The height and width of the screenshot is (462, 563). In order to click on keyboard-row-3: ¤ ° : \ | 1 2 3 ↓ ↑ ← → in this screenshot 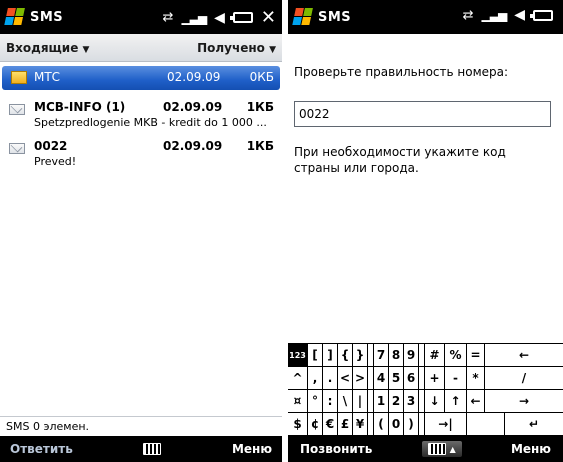, I will do `click(425, 401)`.